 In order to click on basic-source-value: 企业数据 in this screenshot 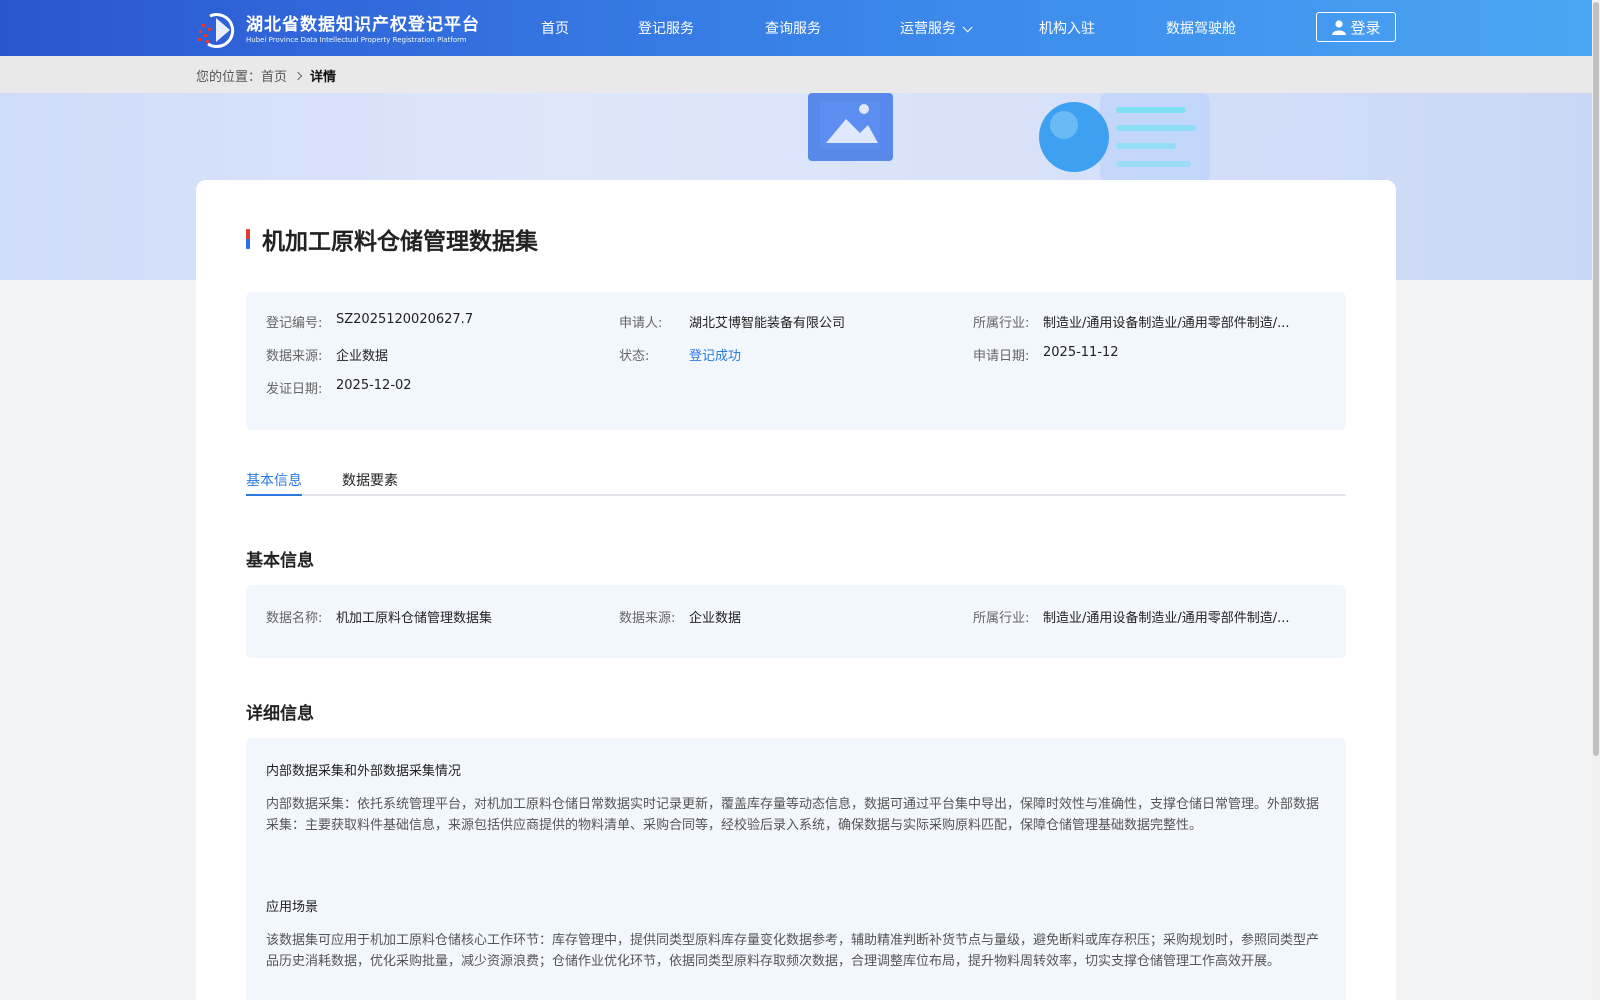, I will do `click(715, 618)`.